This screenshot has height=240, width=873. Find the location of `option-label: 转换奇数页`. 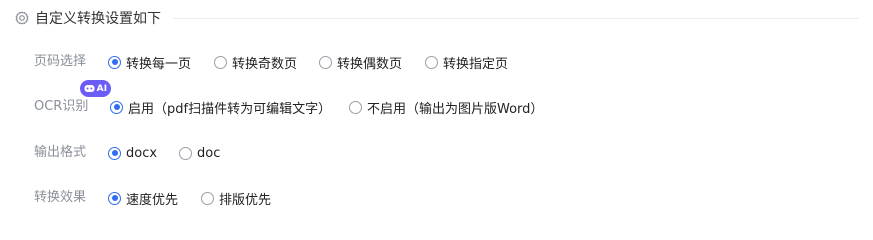

option-label: 转换奇数页 is located at coordinates (265, 64).